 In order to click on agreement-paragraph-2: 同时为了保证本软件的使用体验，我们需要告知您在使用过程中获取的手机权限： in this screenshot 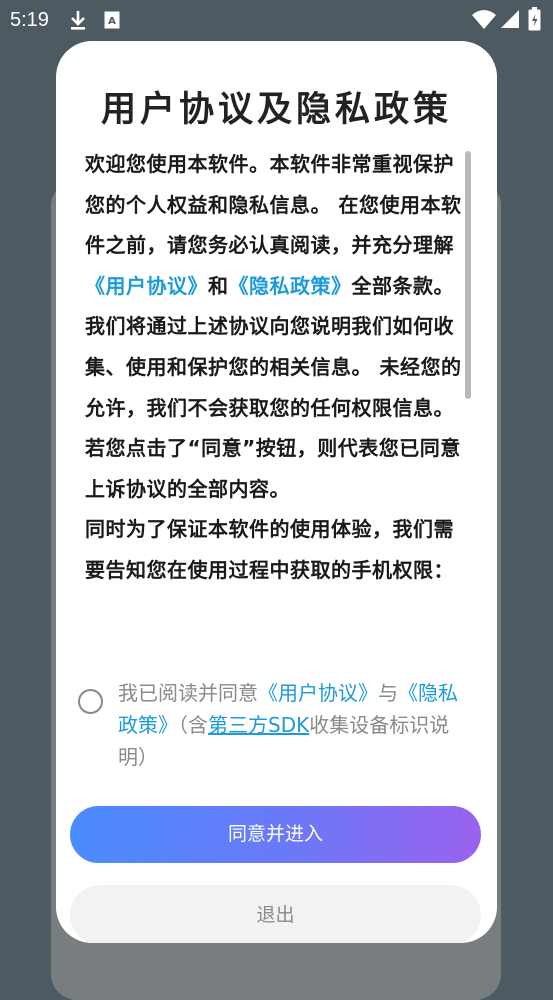, I will do `click(269, 549)`.